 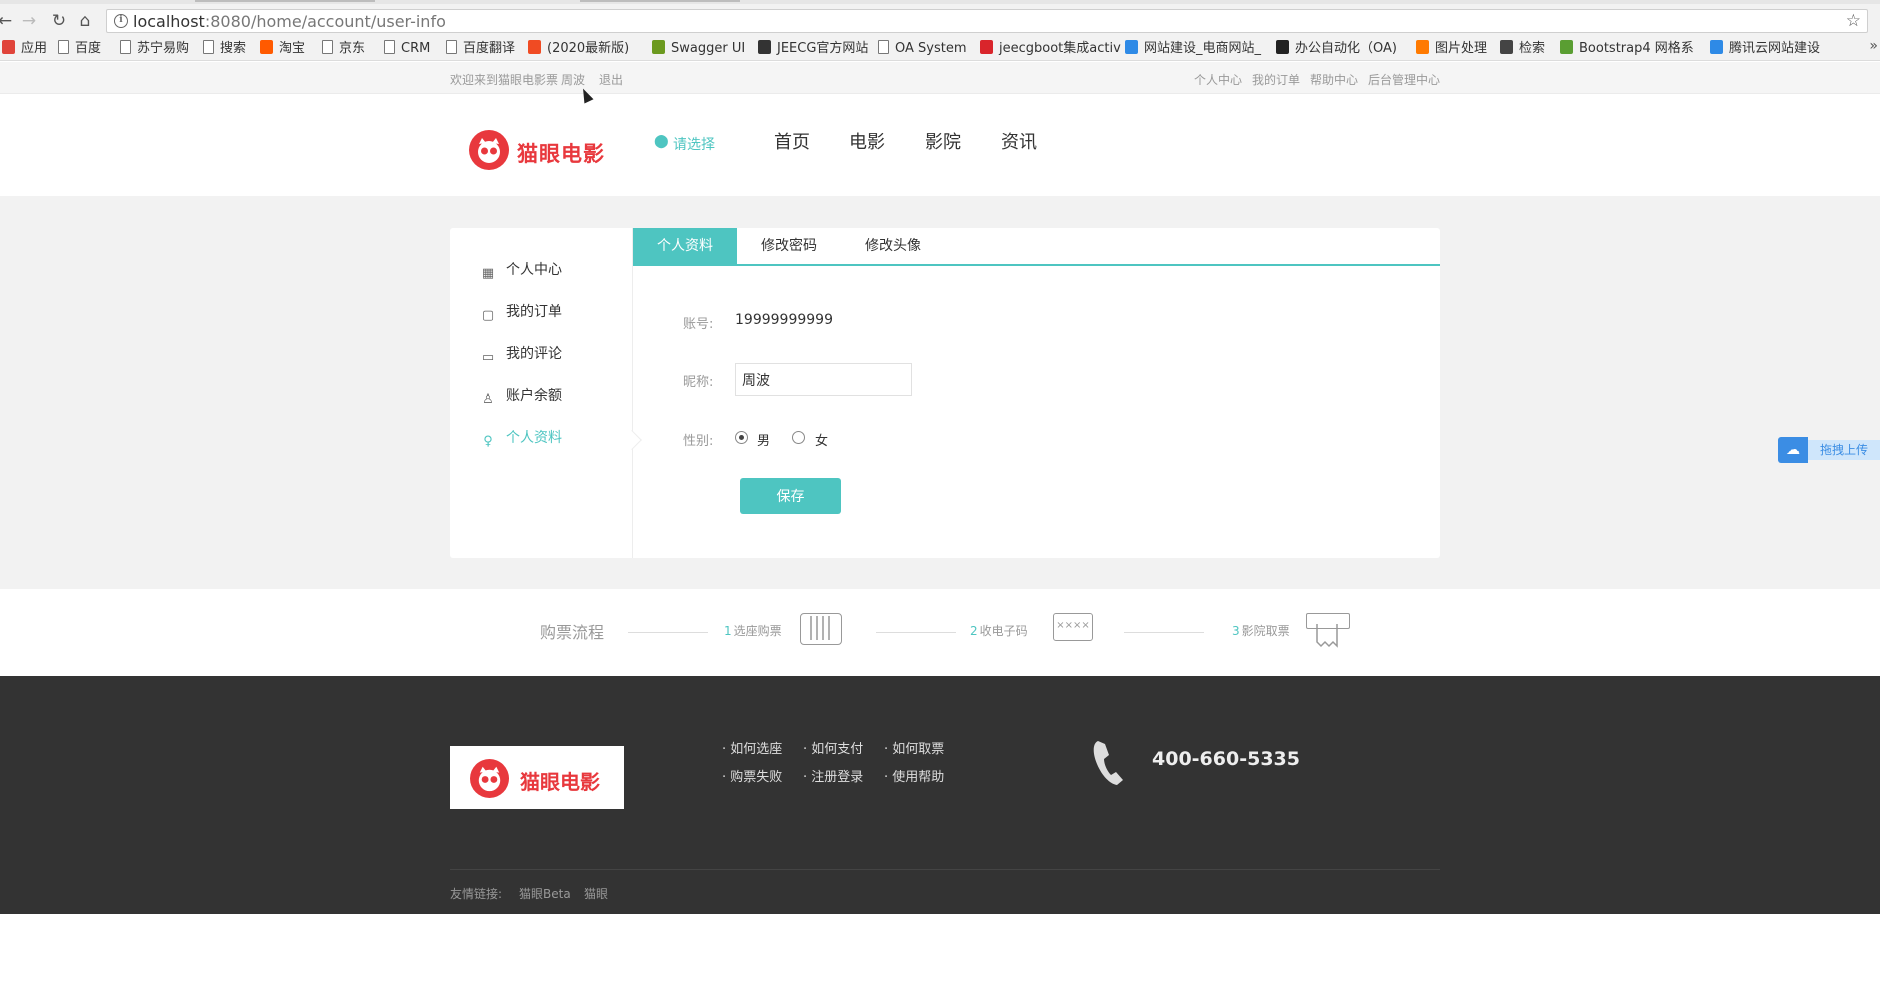 I want to click on back-icon: ←, so click(x=8, y=21).